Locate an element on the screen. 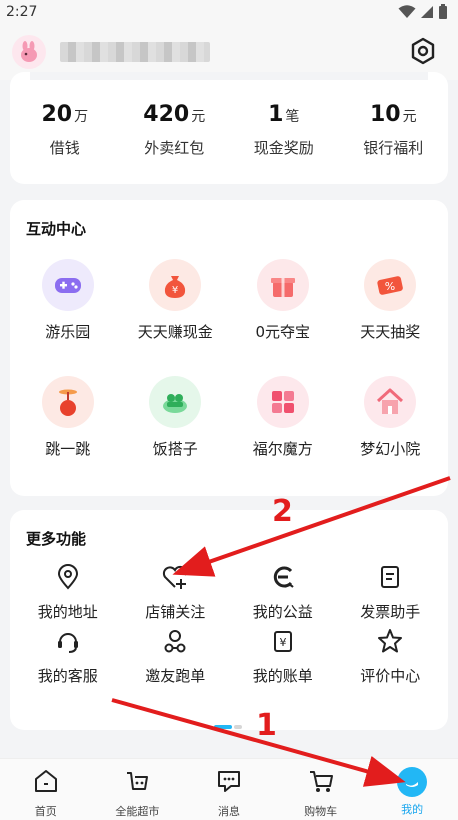 Image resolution: width=458 pixels, height=820 pixels. interaction-item-magic-cube: 福尔魔方 is located at coordinates (283, 418).